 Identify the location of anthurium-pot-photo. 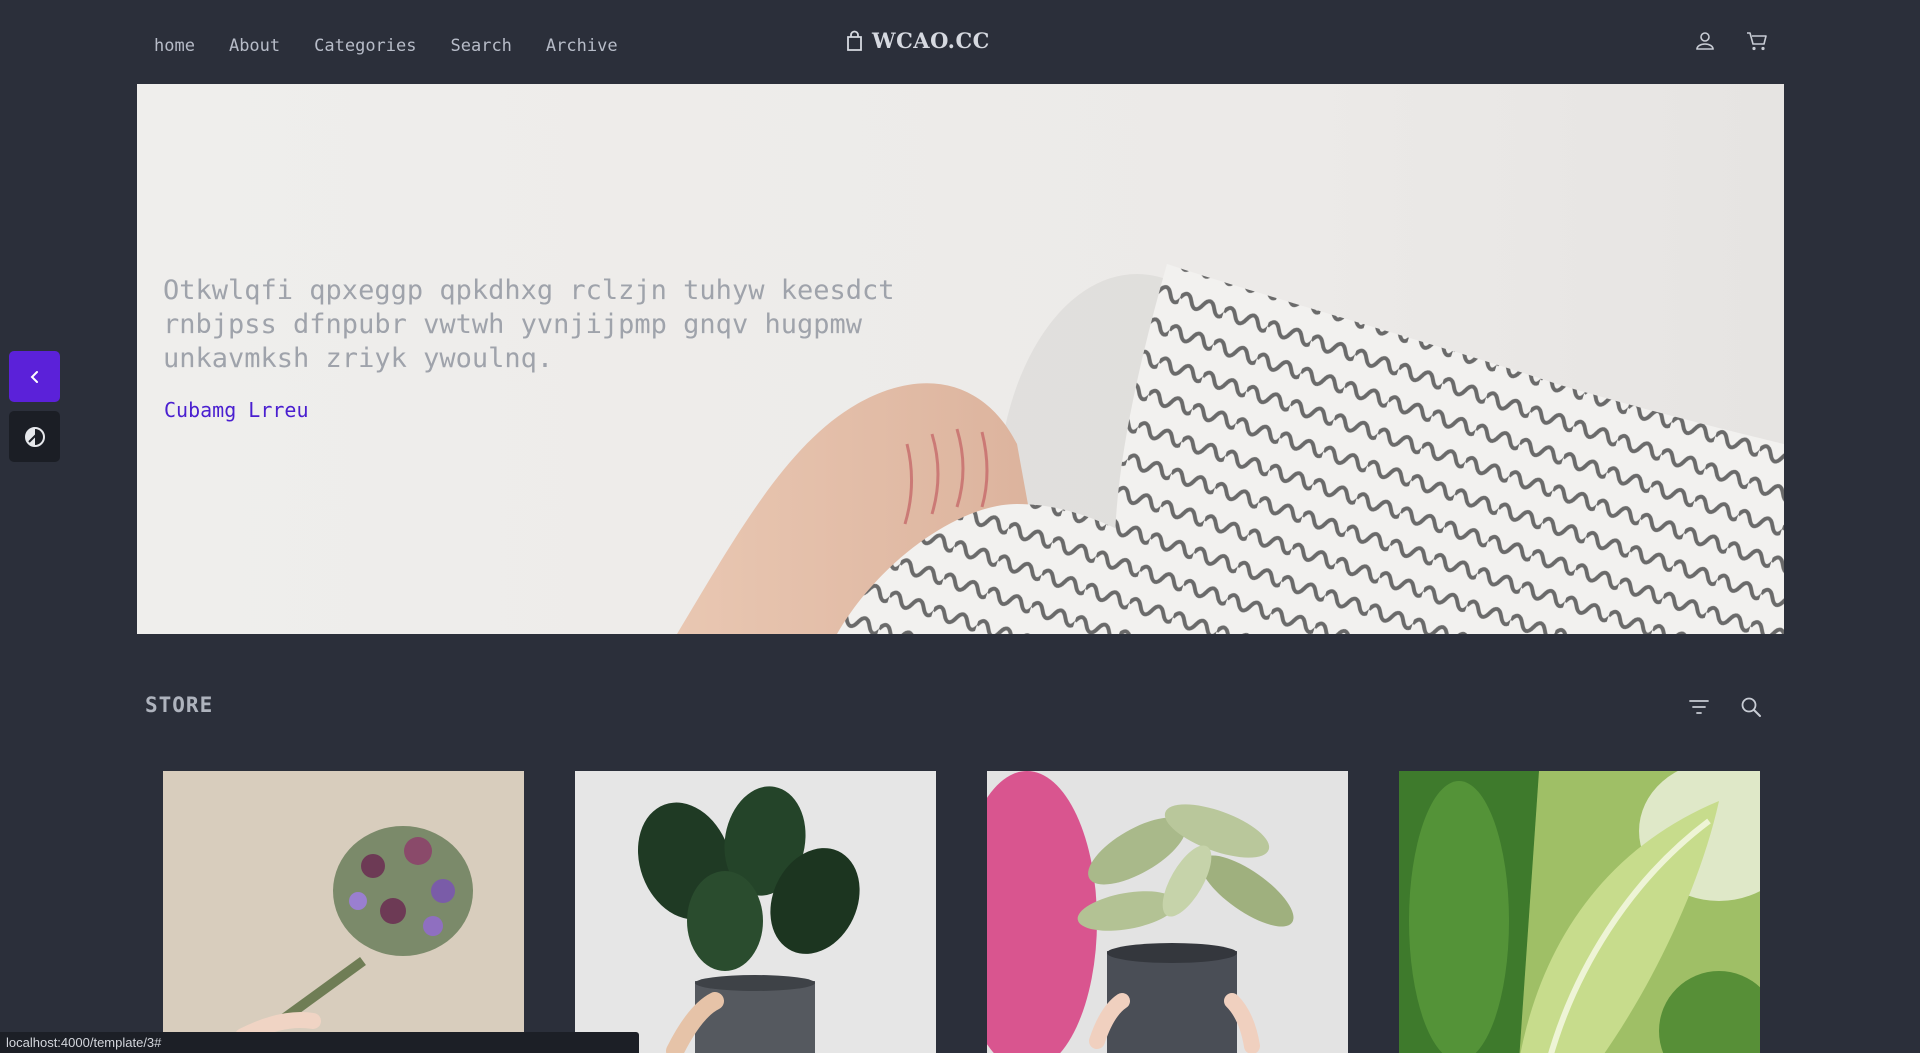
(755, 912).